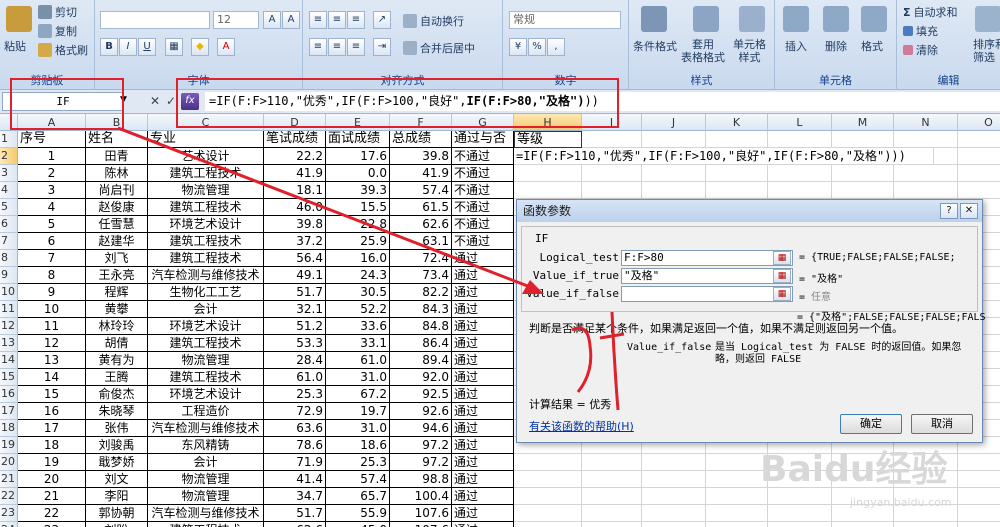 This screenshot has height=527, width=1000. What do you see at coordinates (854, 469) in the screenshot?
I see `baidu-watermark: Baidu经验` at bounding box center [854, 469].